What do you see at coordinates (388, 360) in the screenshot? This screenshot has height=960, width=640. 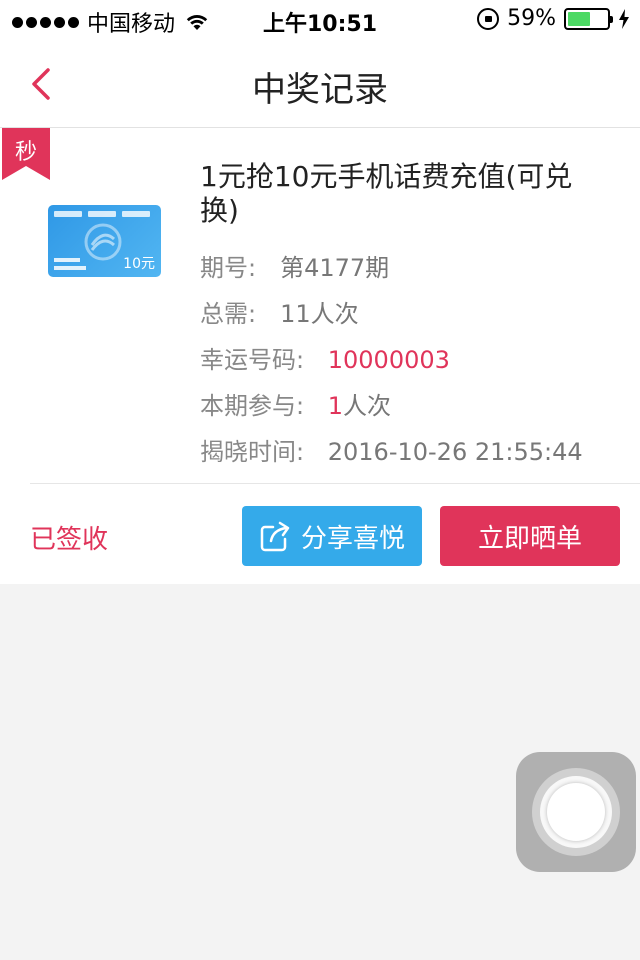 I see `lucky-number-value: 10000003` at bounding box center [388, 360].